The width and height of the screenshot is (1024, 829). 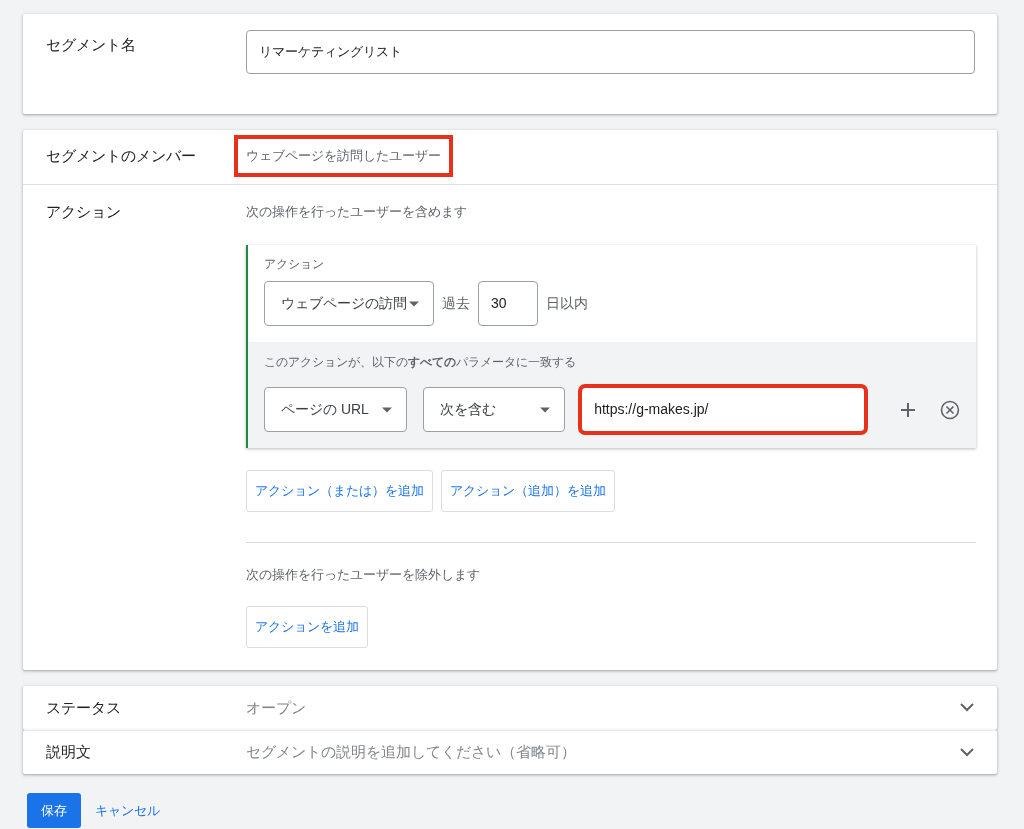 What do you see at coordinates (610, 52) in the screenshot?
I see `text-input-field: リマーケティングリスト` at bounding box center [610, 52].